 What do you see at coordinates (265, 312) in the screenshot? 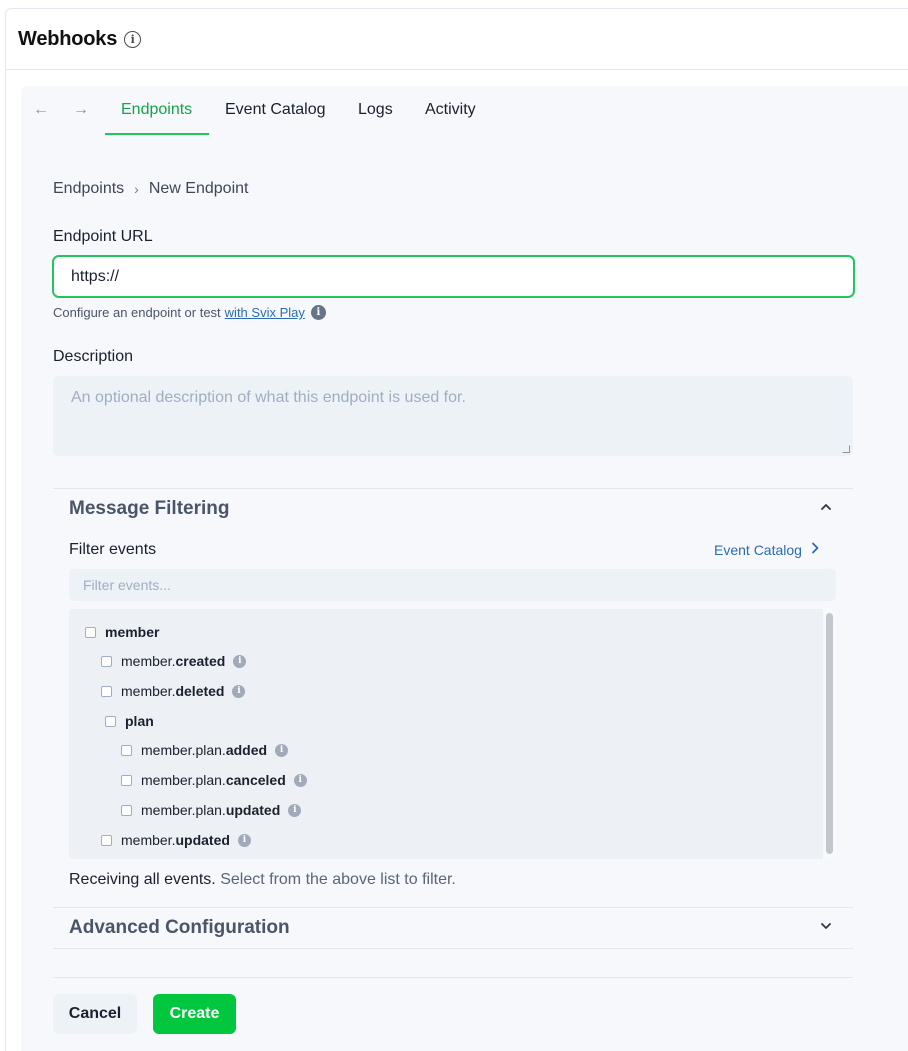
I see `svix-play-link: with Svix Play` at bounding box center [265, 312].